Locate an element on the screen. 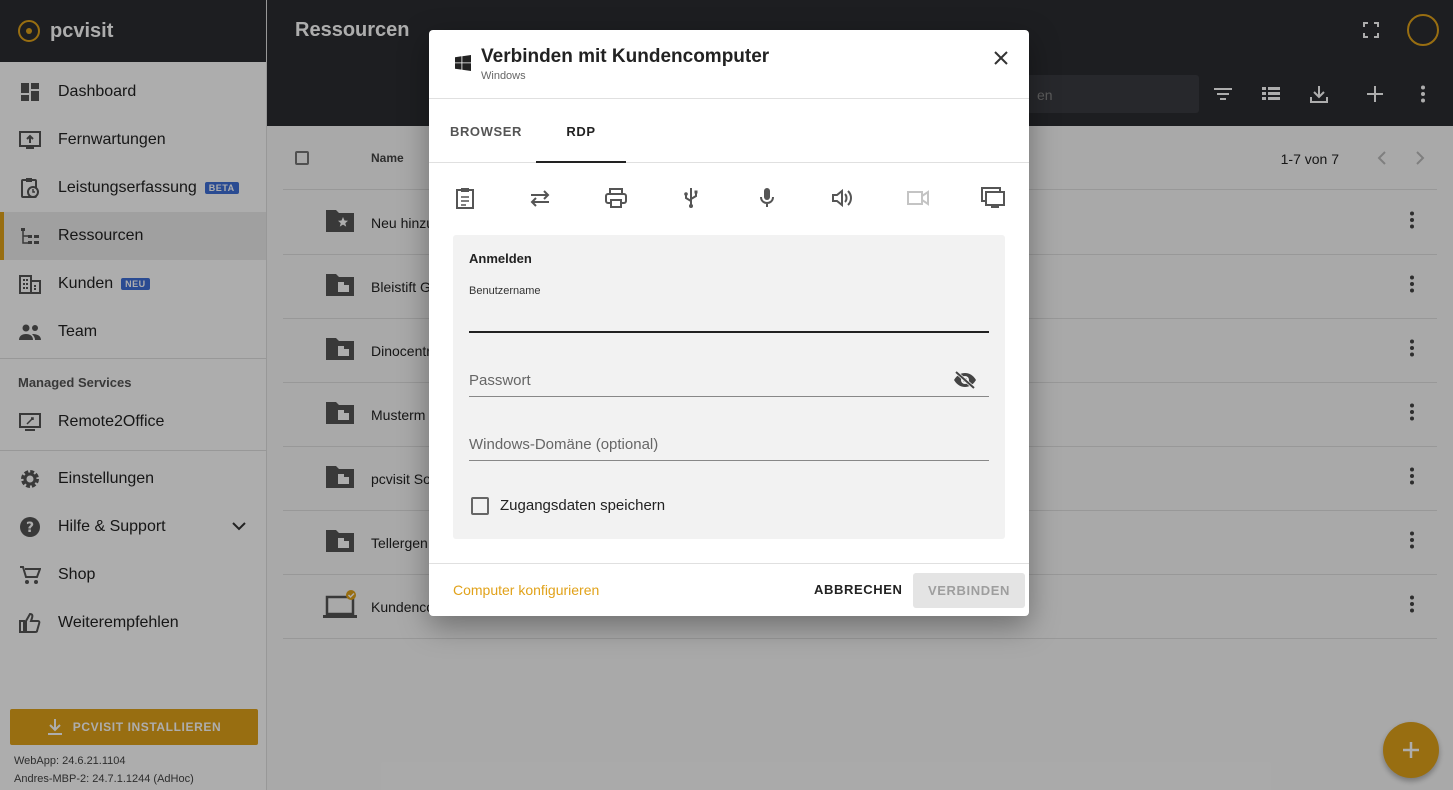 The image size is (1453, 790). configure-computer-link: Computer konfigurieren is located at coordinates (526, 590).